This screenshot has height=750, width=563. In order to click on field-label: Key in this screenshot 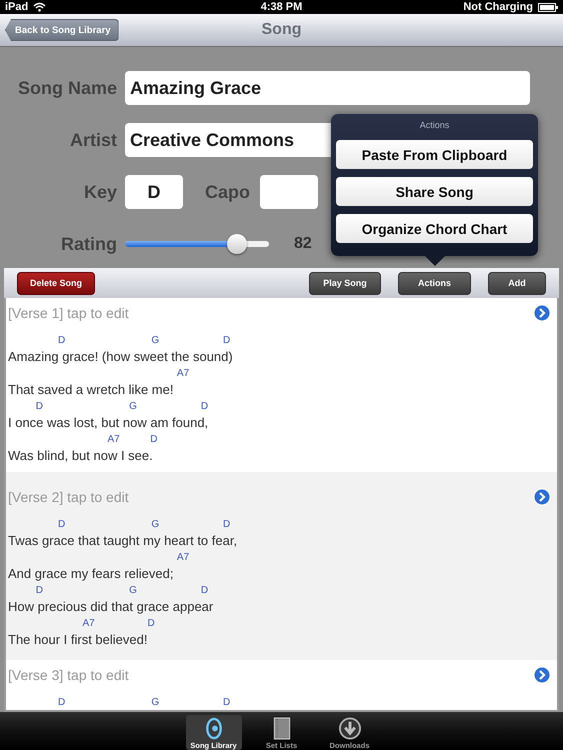, I will do `click(100, 192)`.